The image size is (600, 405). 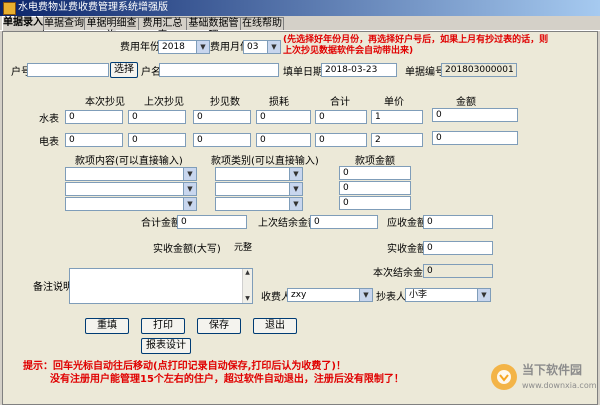 What do you see at coordinates (49, 142) in the screenshot?
I see `electric-meter-label: 电表` at bounding box center [49, 142].